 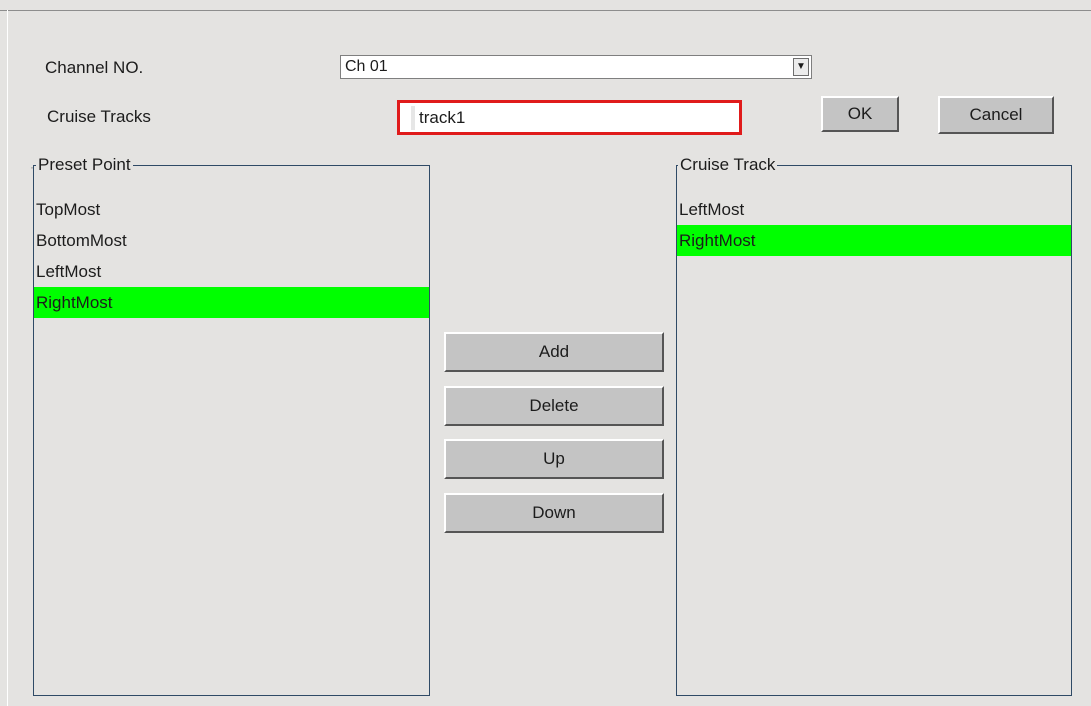 I want to click on top-divider, so click(x=545, y=10).